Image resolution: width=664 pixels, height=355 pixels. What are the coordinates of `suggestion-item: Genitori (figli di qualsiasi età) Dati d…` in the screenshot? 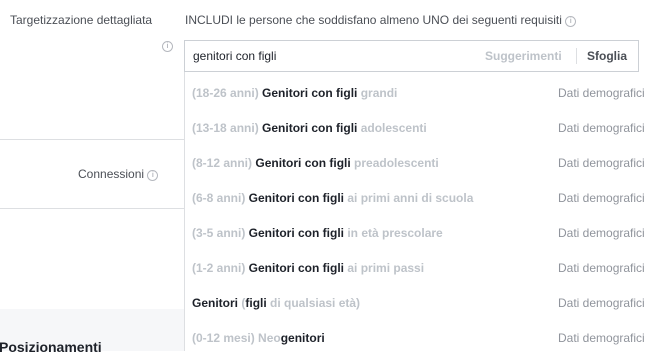 It's located at (424, 299).